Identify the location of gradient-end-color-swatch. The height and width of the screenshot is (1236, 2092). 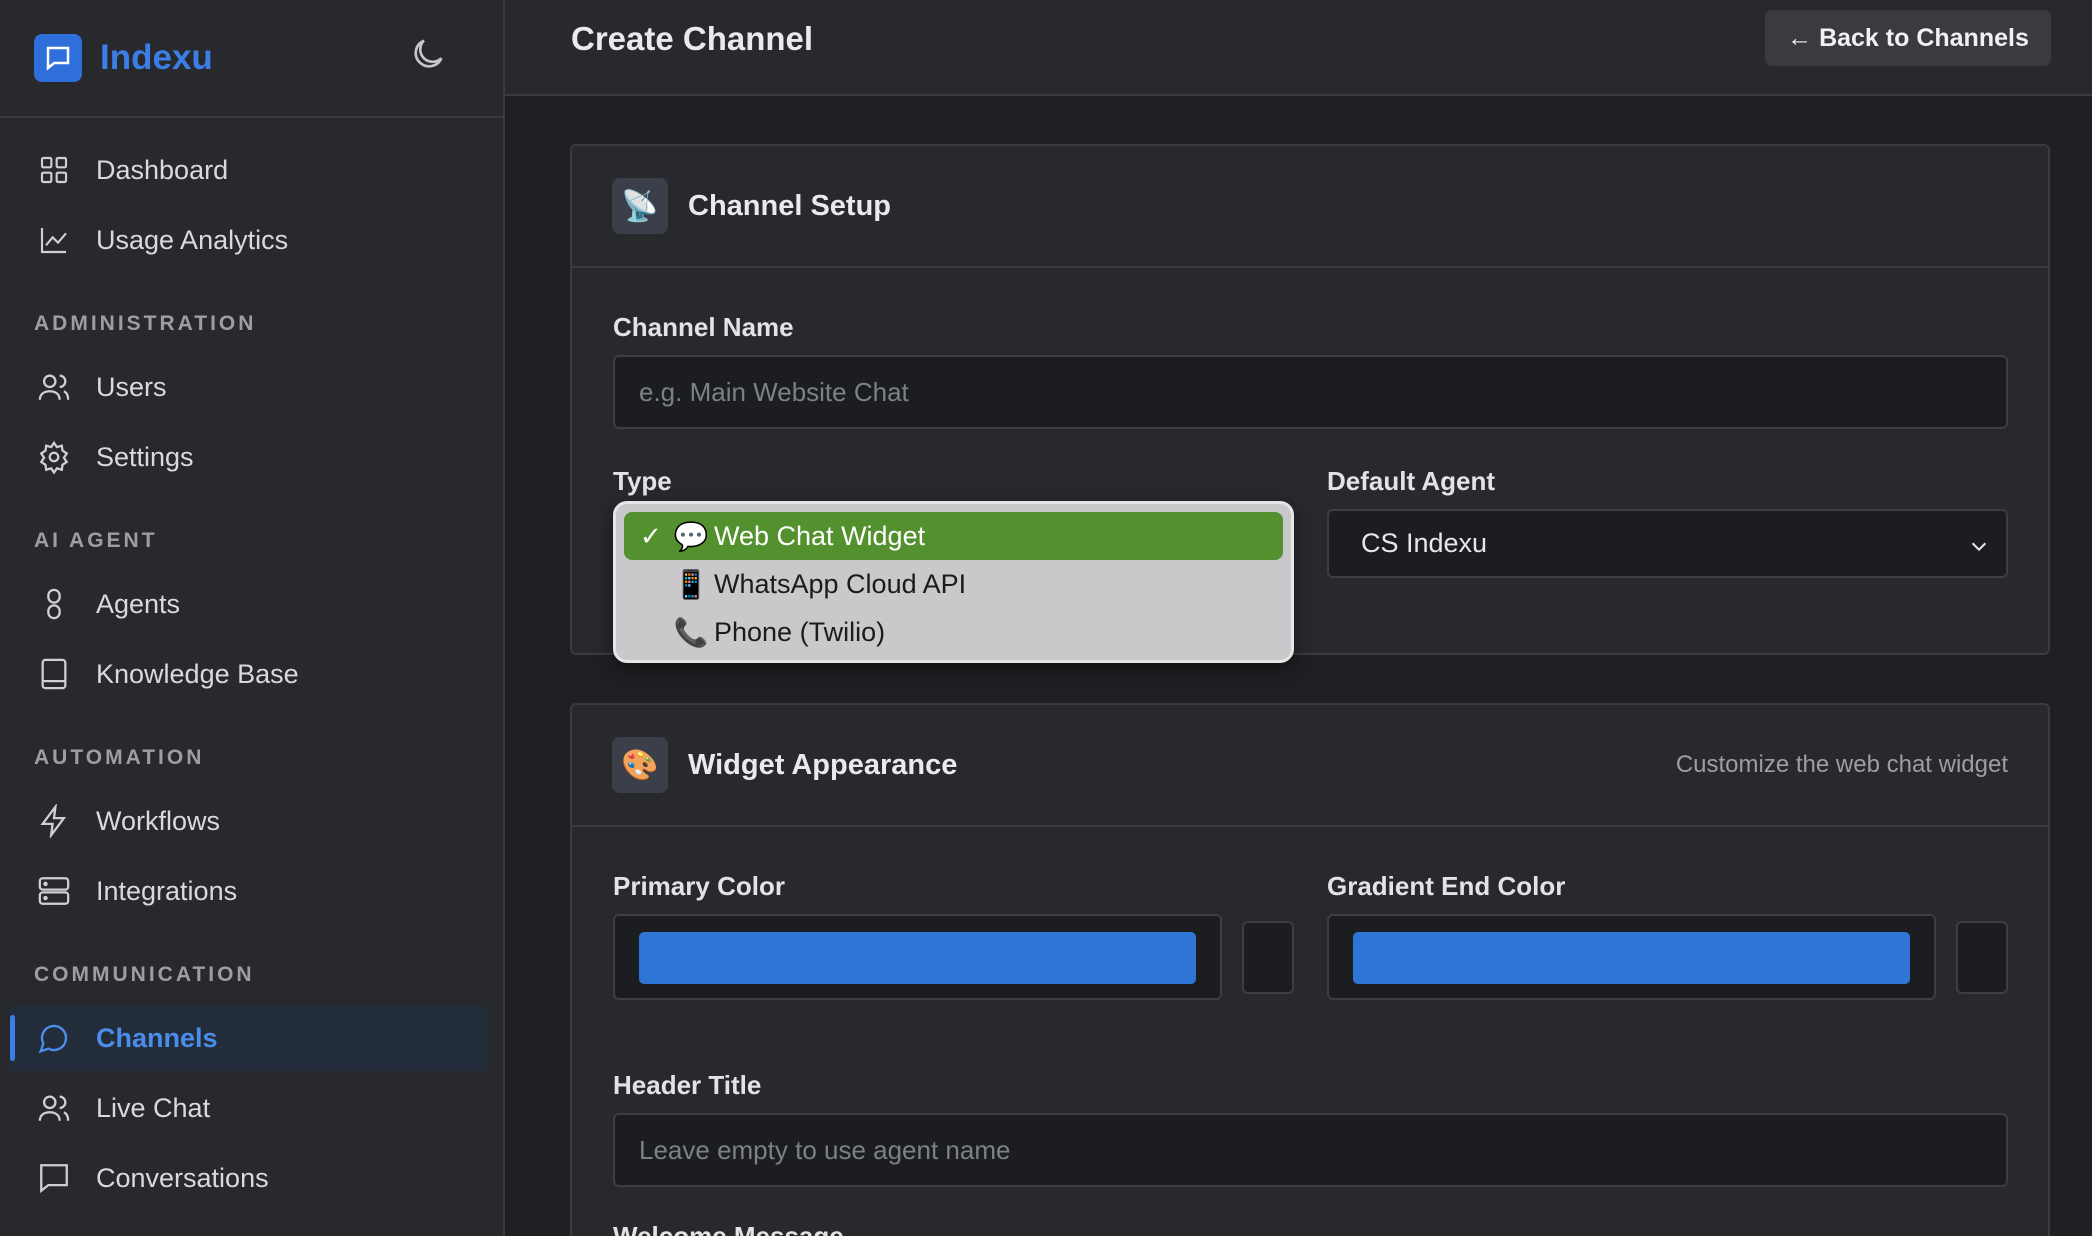
(1631, 958).